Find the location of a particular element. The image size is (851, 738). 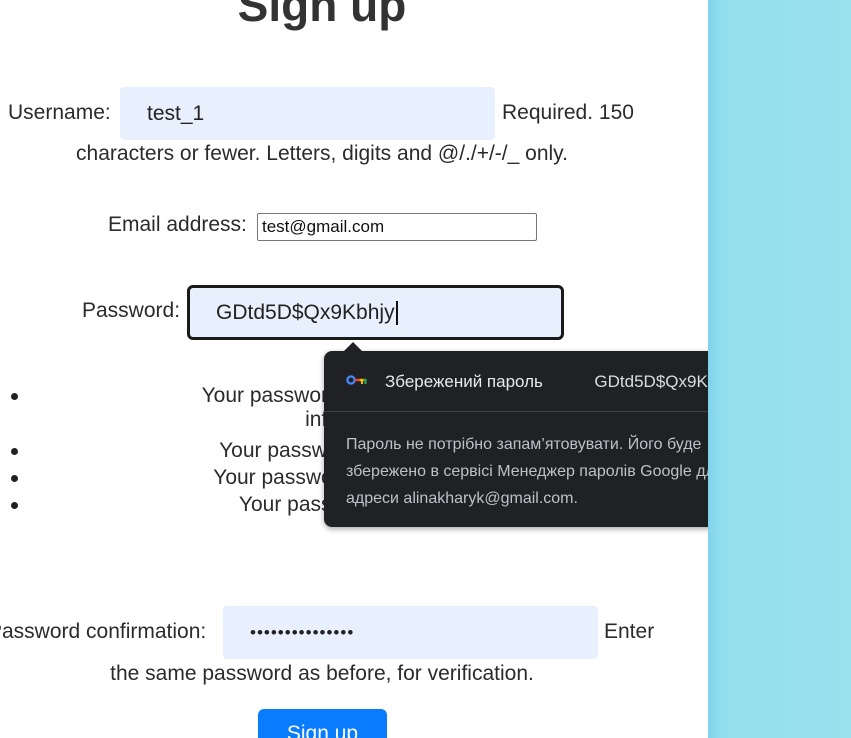

username-input: test_1 is located at coordinates (307, 113).